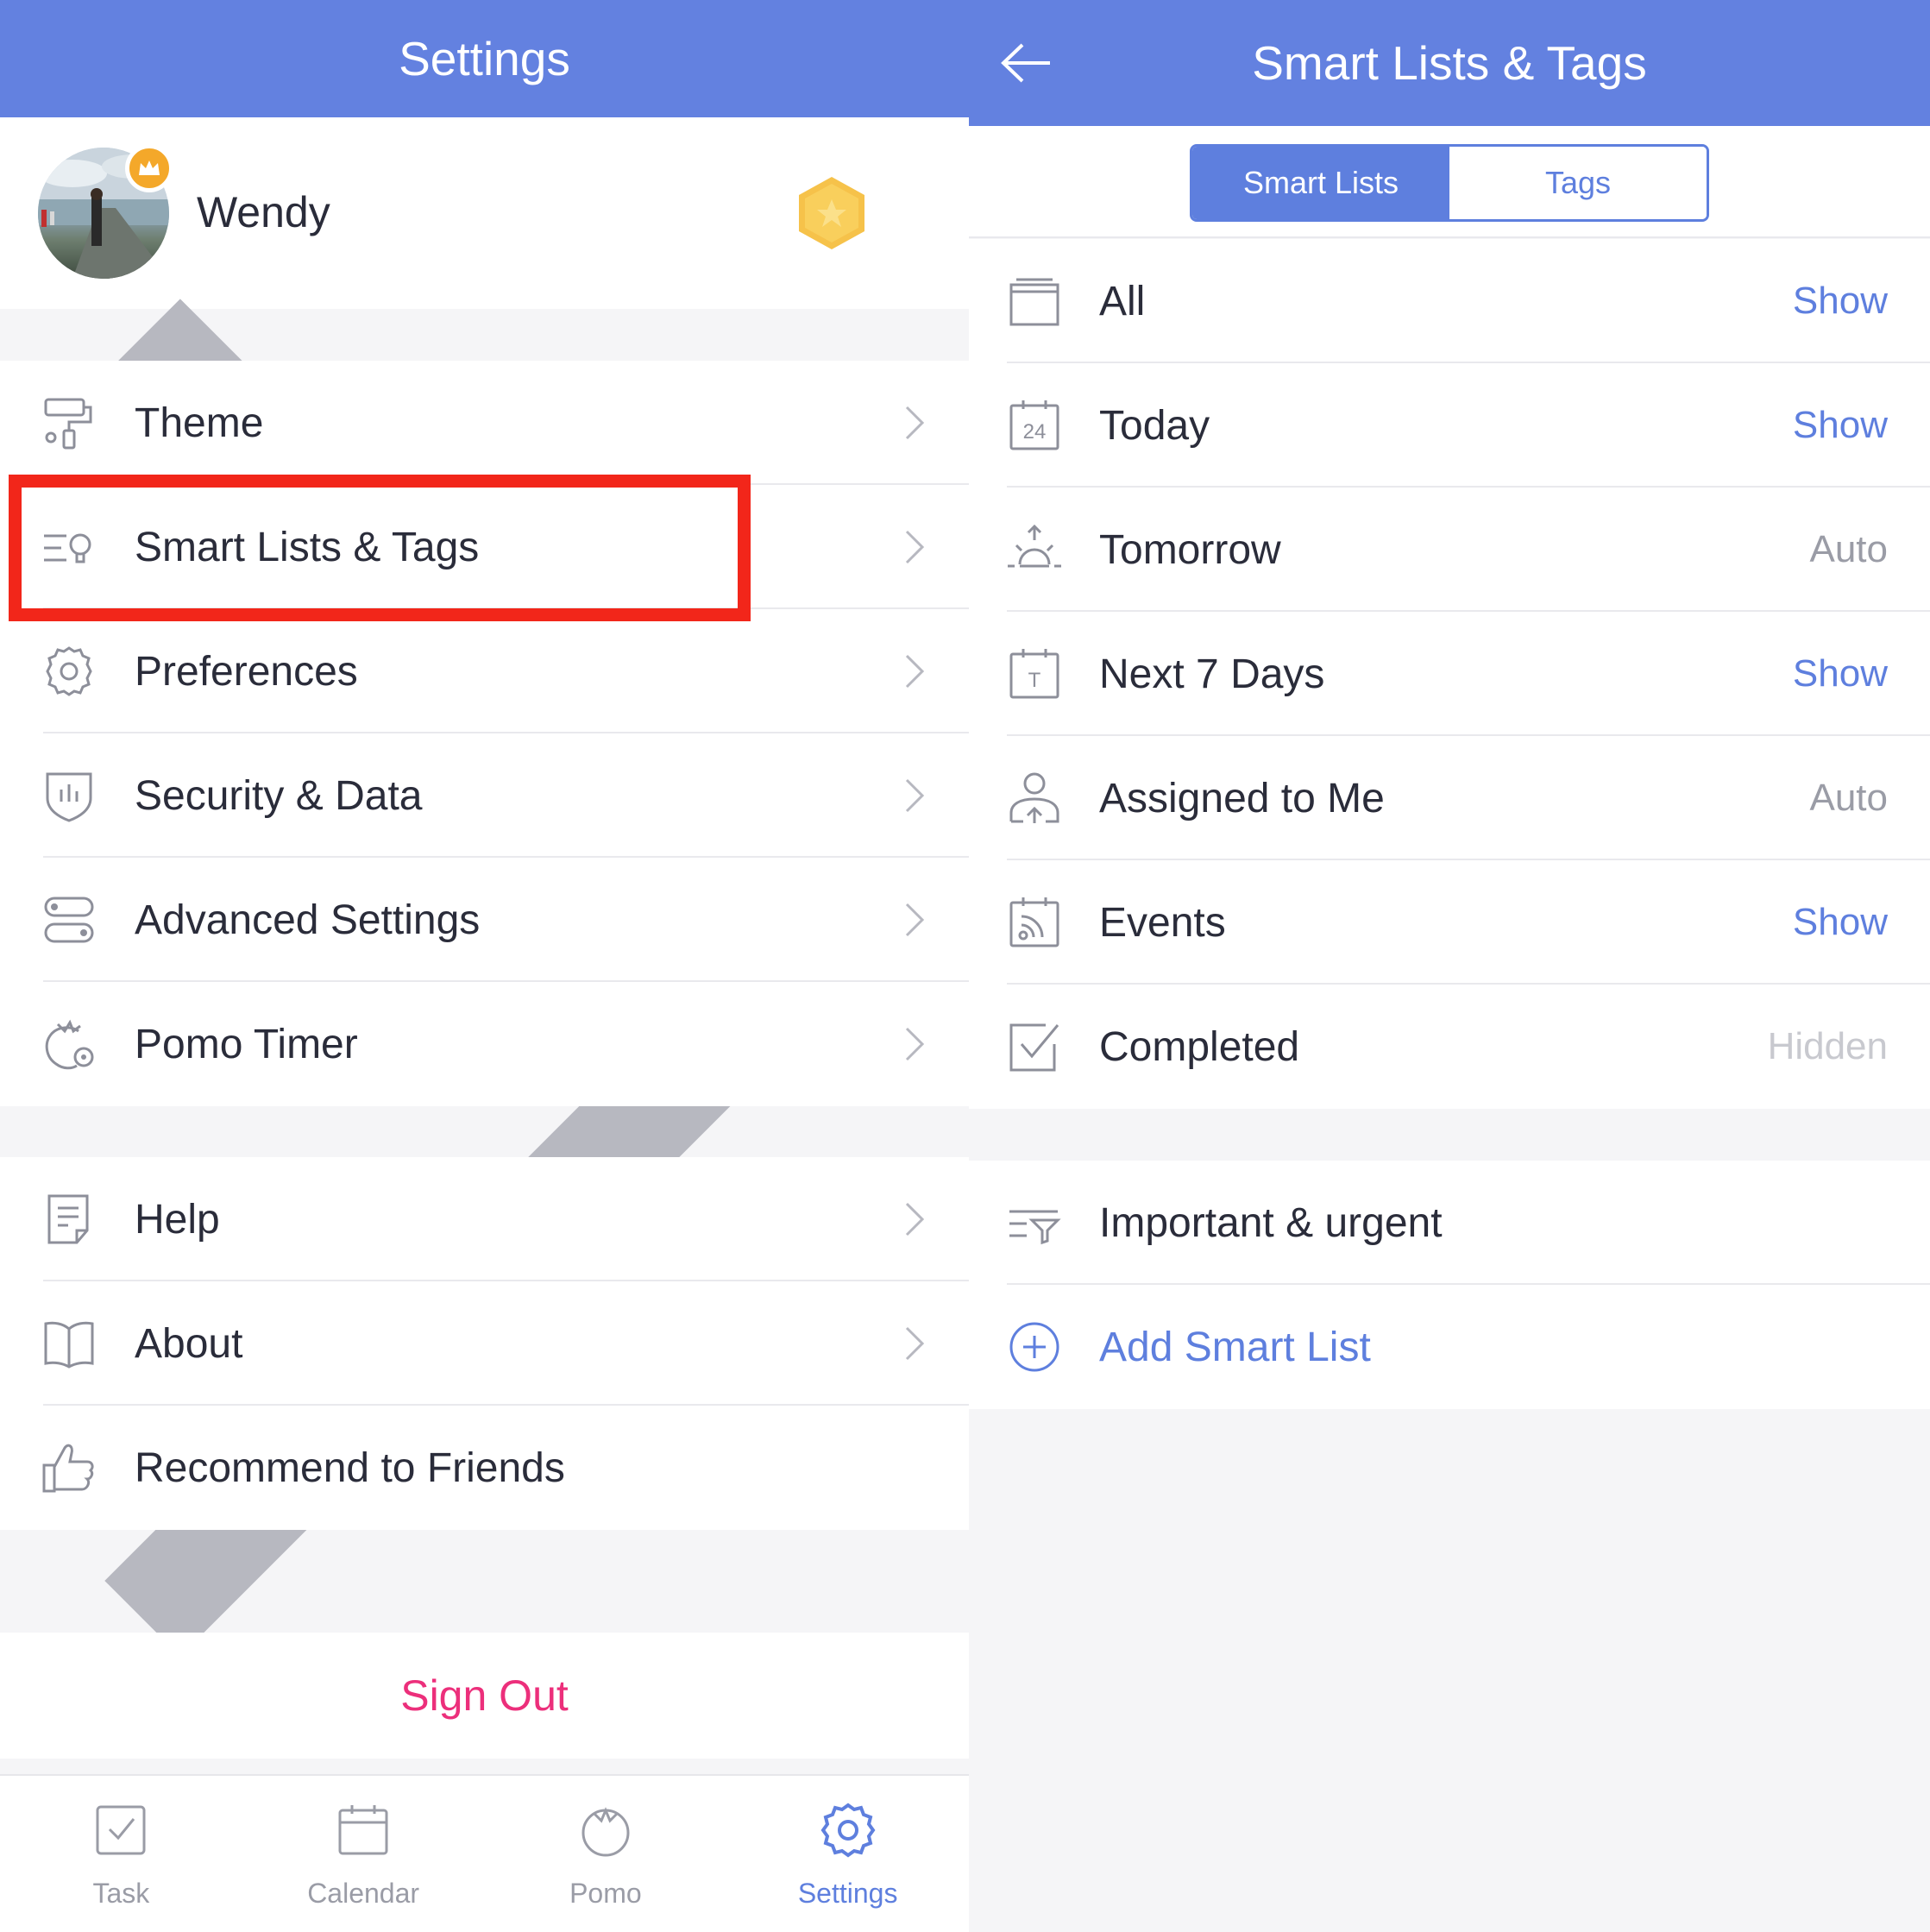 The image size is (1930, 1932). I want to click on segmented-control: Smart Lists Tags, so click(1449, 183).